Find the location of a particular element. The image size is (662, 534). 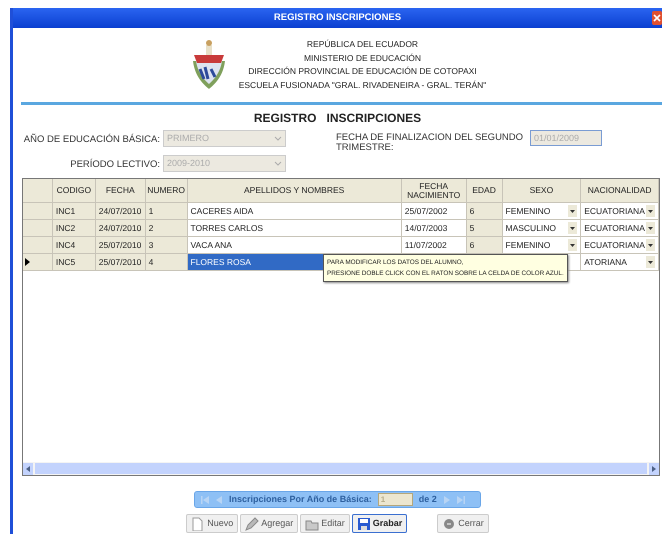

field-label: AÑO DE EDUCACIÓN BÁSICA: is located at coordinates (91, 139).